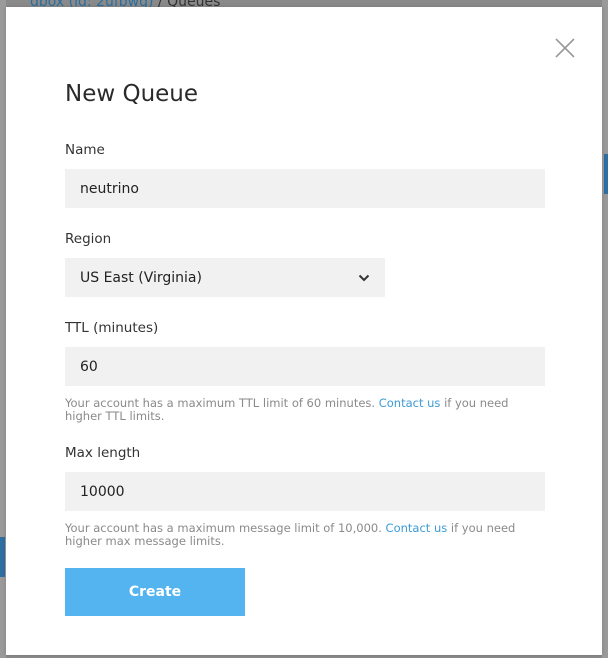  Describe the element at coordinates (88, 239) in the screenshot. I see `region-label: Region` at that location.